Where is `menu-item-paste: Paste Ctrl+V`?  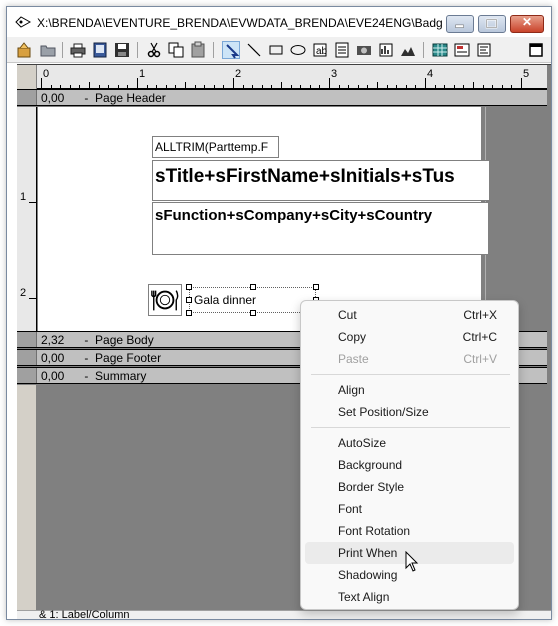
menu-item-paste: Paste Ctrl+V is located at coordinates (409, 359).